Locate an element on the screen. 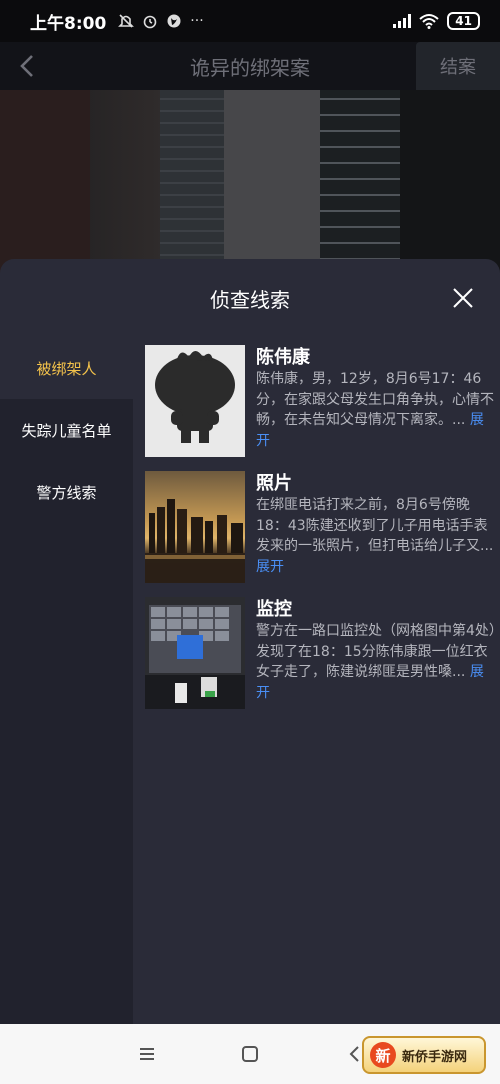 Image resolution: width=500 pixels, height=1084 pixels. close-icon is located at coordinates (463, 298).